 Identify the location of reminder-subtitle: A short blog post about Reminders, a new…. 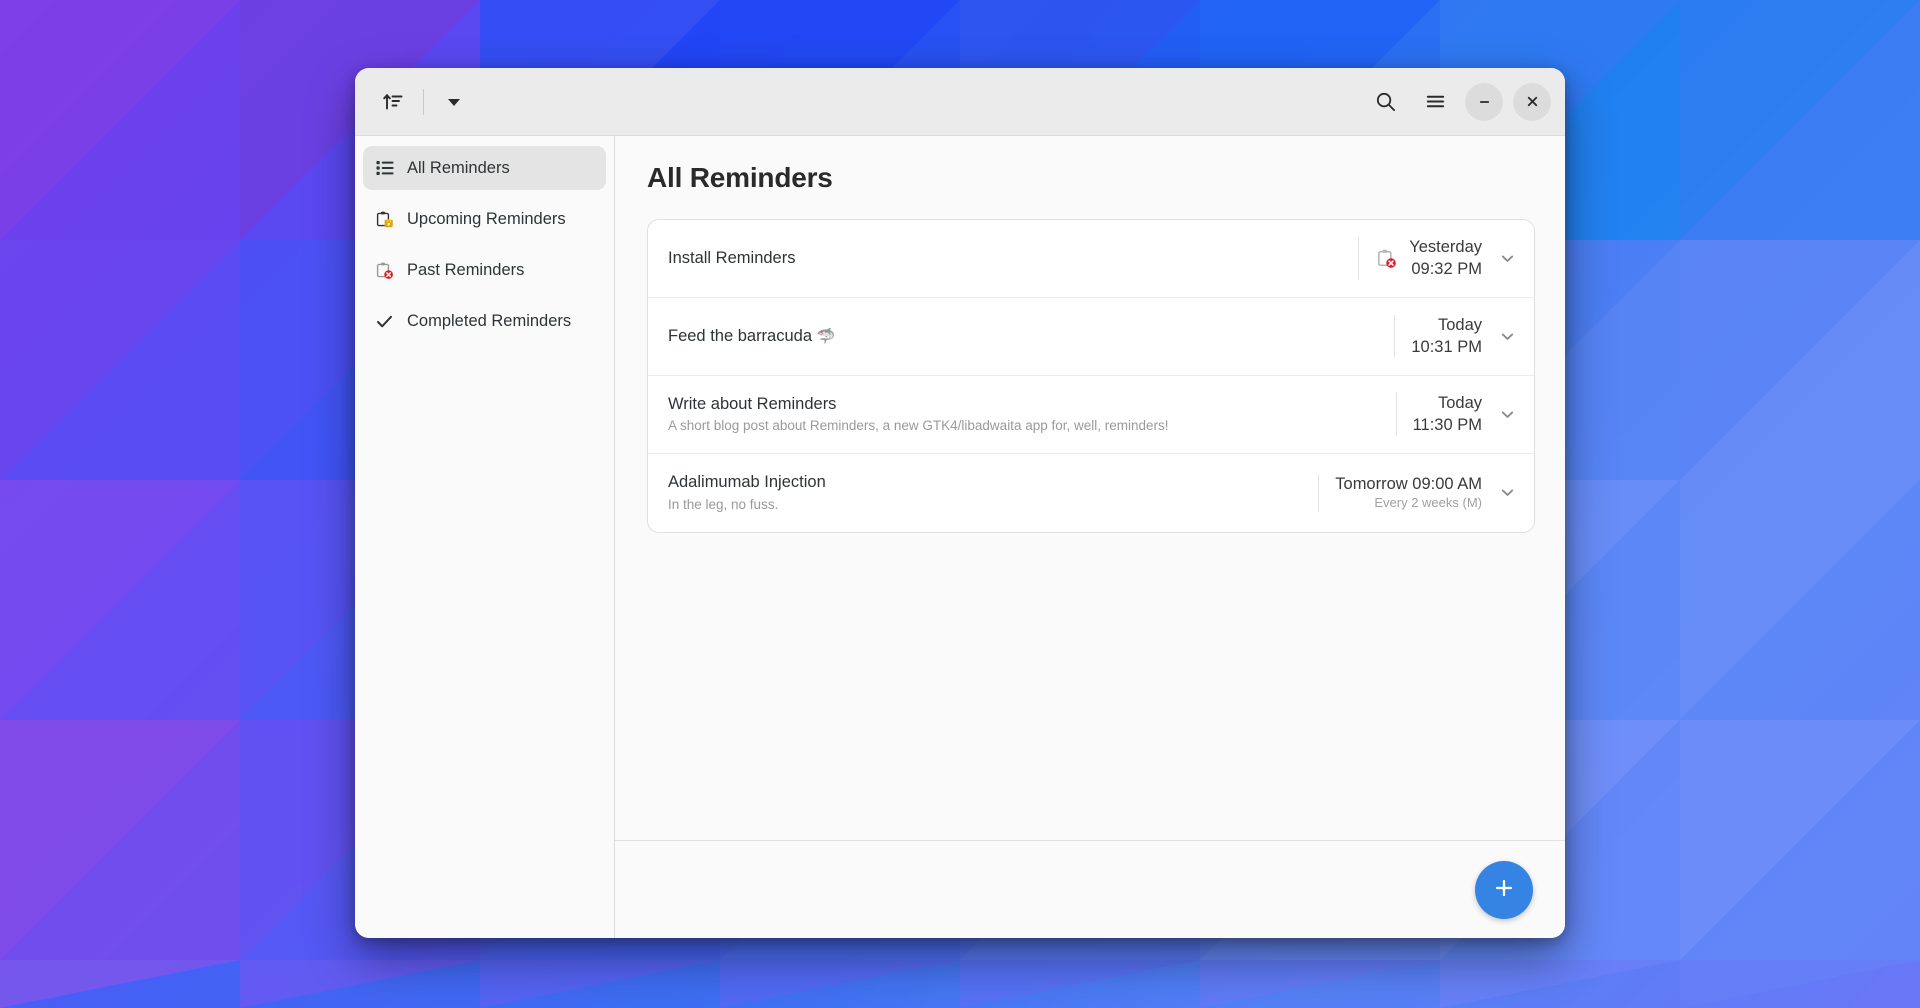
(918, 426).